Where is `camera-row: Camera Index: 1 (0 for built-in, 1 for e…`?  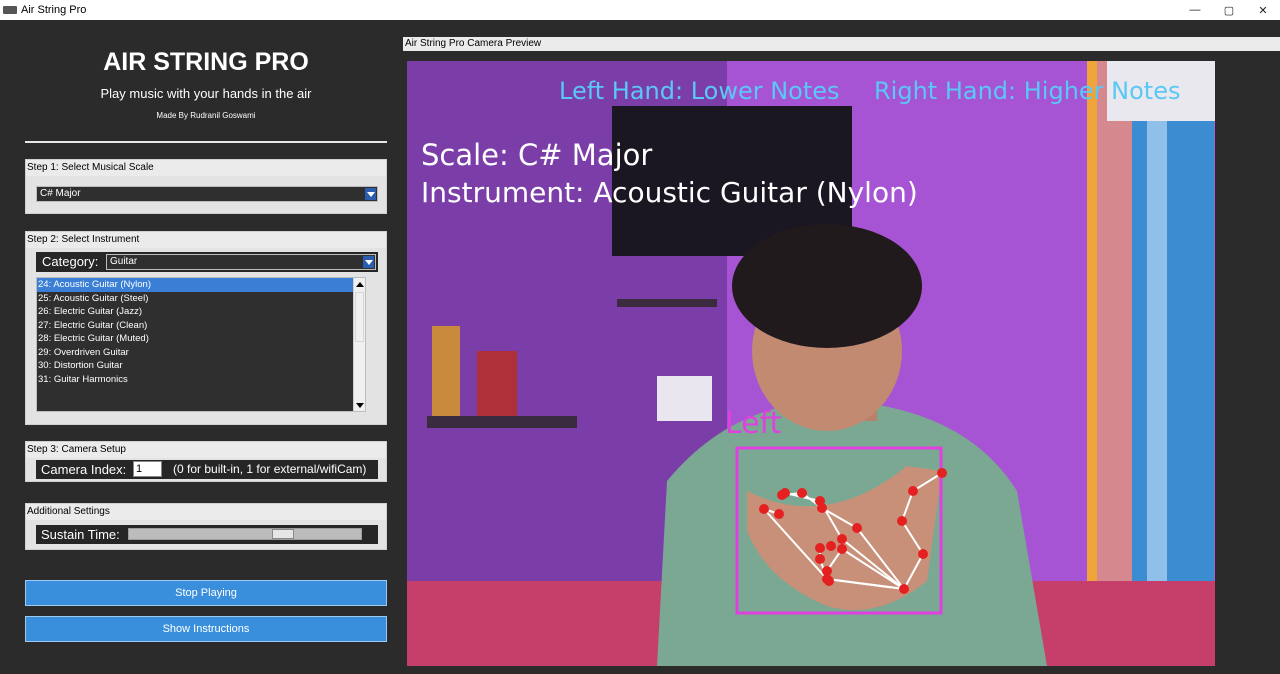 camera-row: Camera Index: 1 (0 for built-in, 1 for e… is located at coordinates (207, 469).